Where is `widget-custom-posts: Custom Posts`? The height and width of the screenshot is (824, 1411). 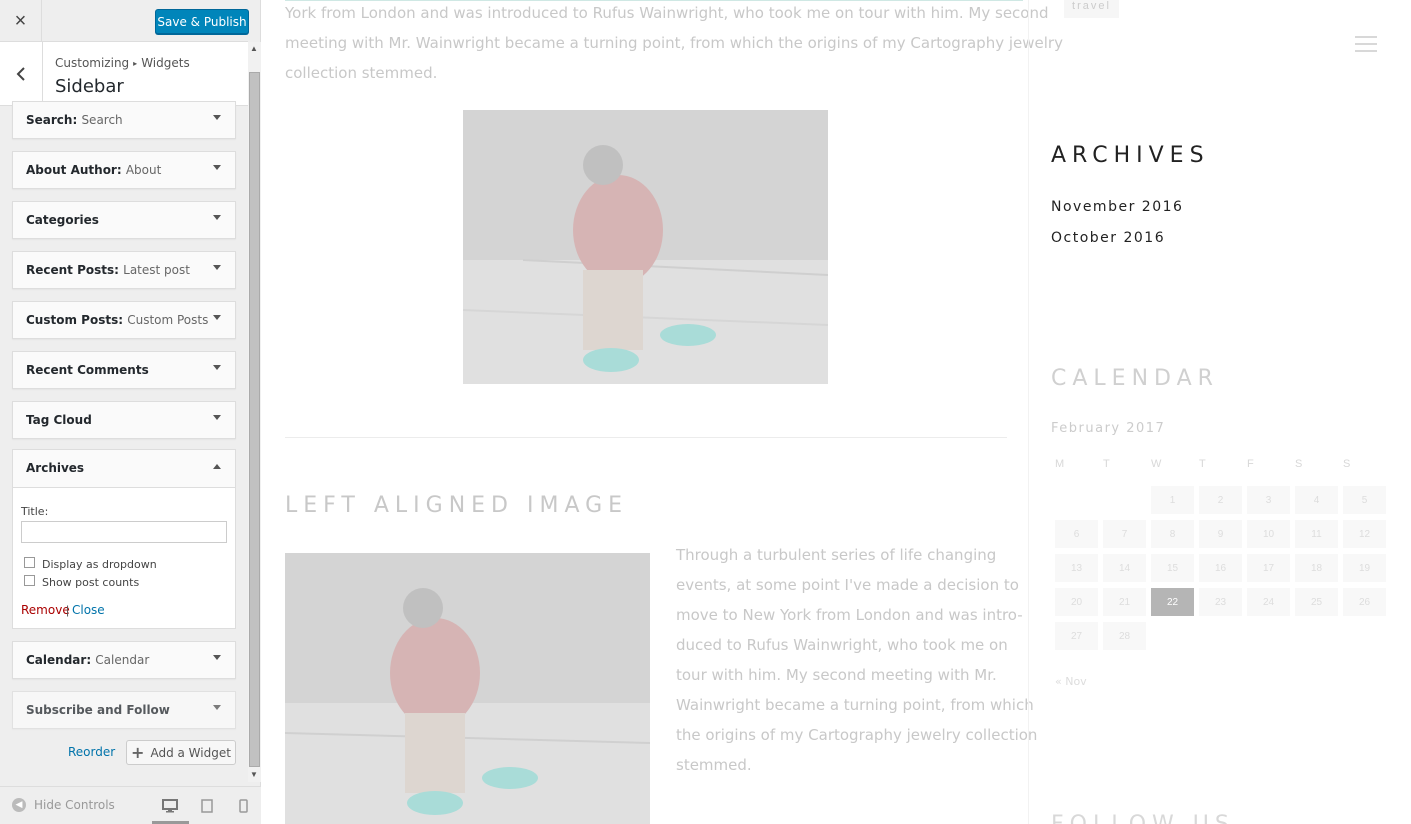 widget-custom-posts: Custom Posts is located at coordinates (124, 320).